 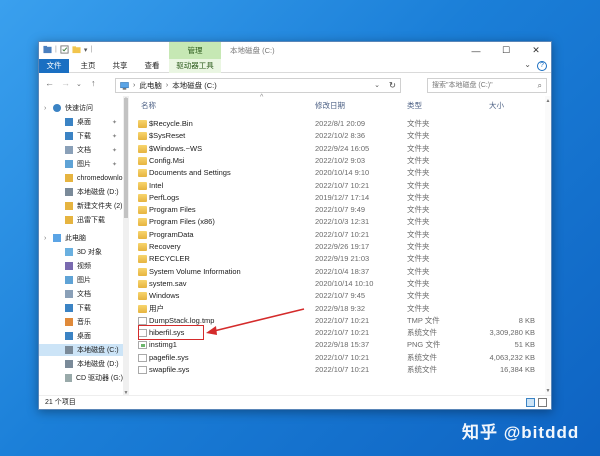 What do you see at coordinates (487, 85) in the screenshot?
I see `search-input: 搜索"本地磁盘 (C:)" ⌕` at bounding box center [487, 85].